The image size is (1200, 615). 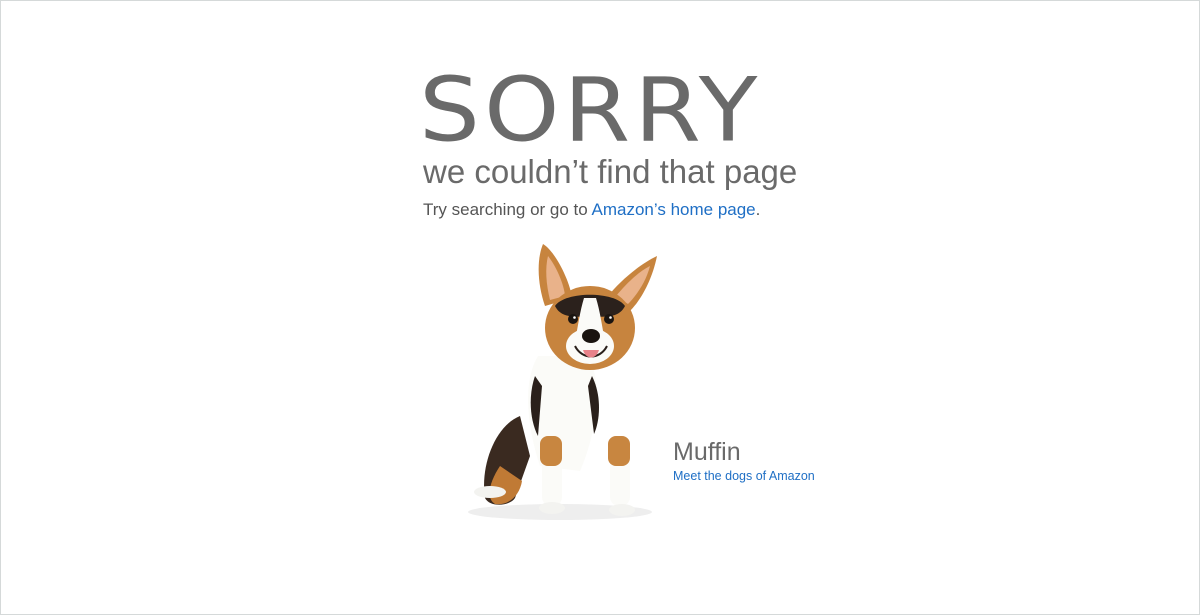 What do you see at coordinates (590, 110) in the screenshot?
I see `sorry-headline: SORRY` at bounding box center [590, 110].